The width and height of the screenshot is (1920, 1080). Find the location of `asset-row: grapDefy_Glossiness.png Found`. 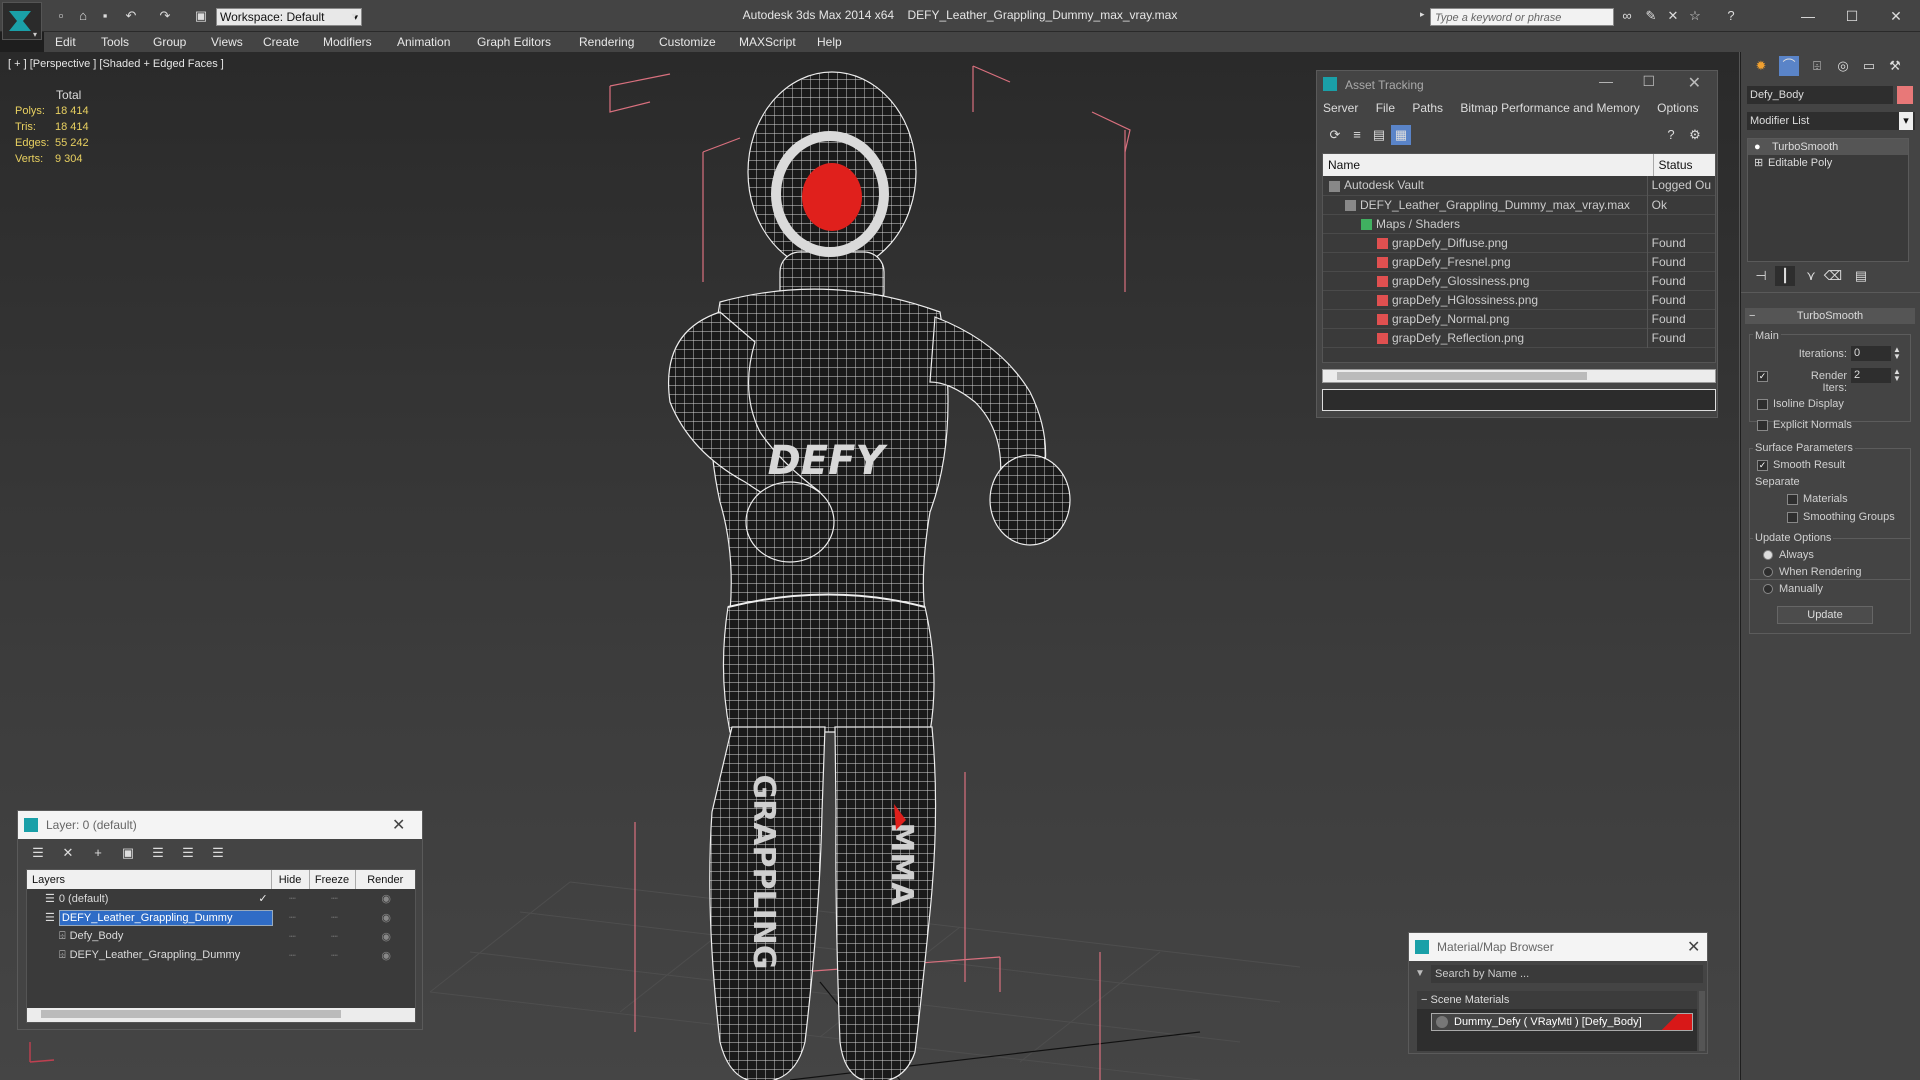

asset-row: grapDefy_Glossiness.png Found is located at coordinates (1519, 280).